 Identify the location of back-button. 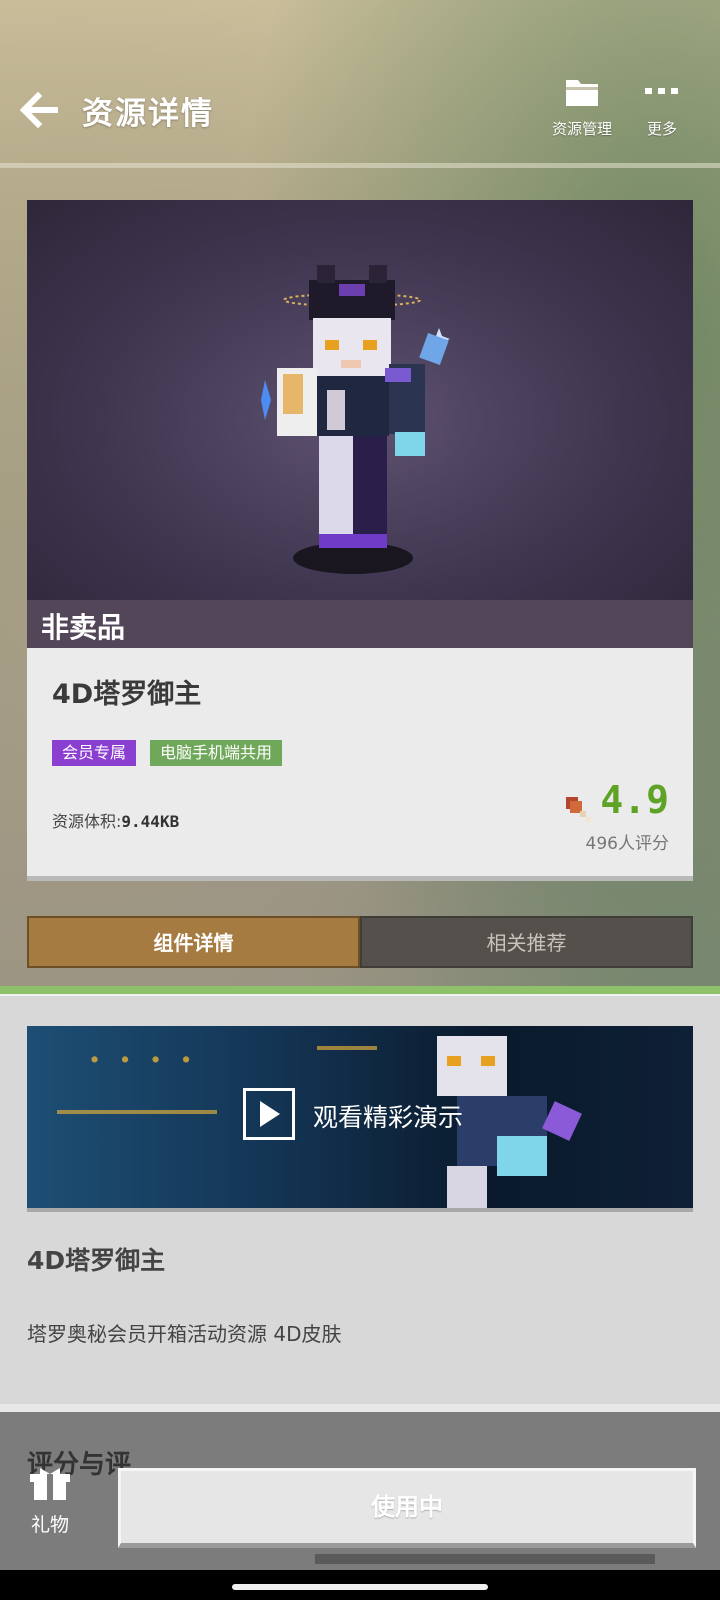
(41, 110).